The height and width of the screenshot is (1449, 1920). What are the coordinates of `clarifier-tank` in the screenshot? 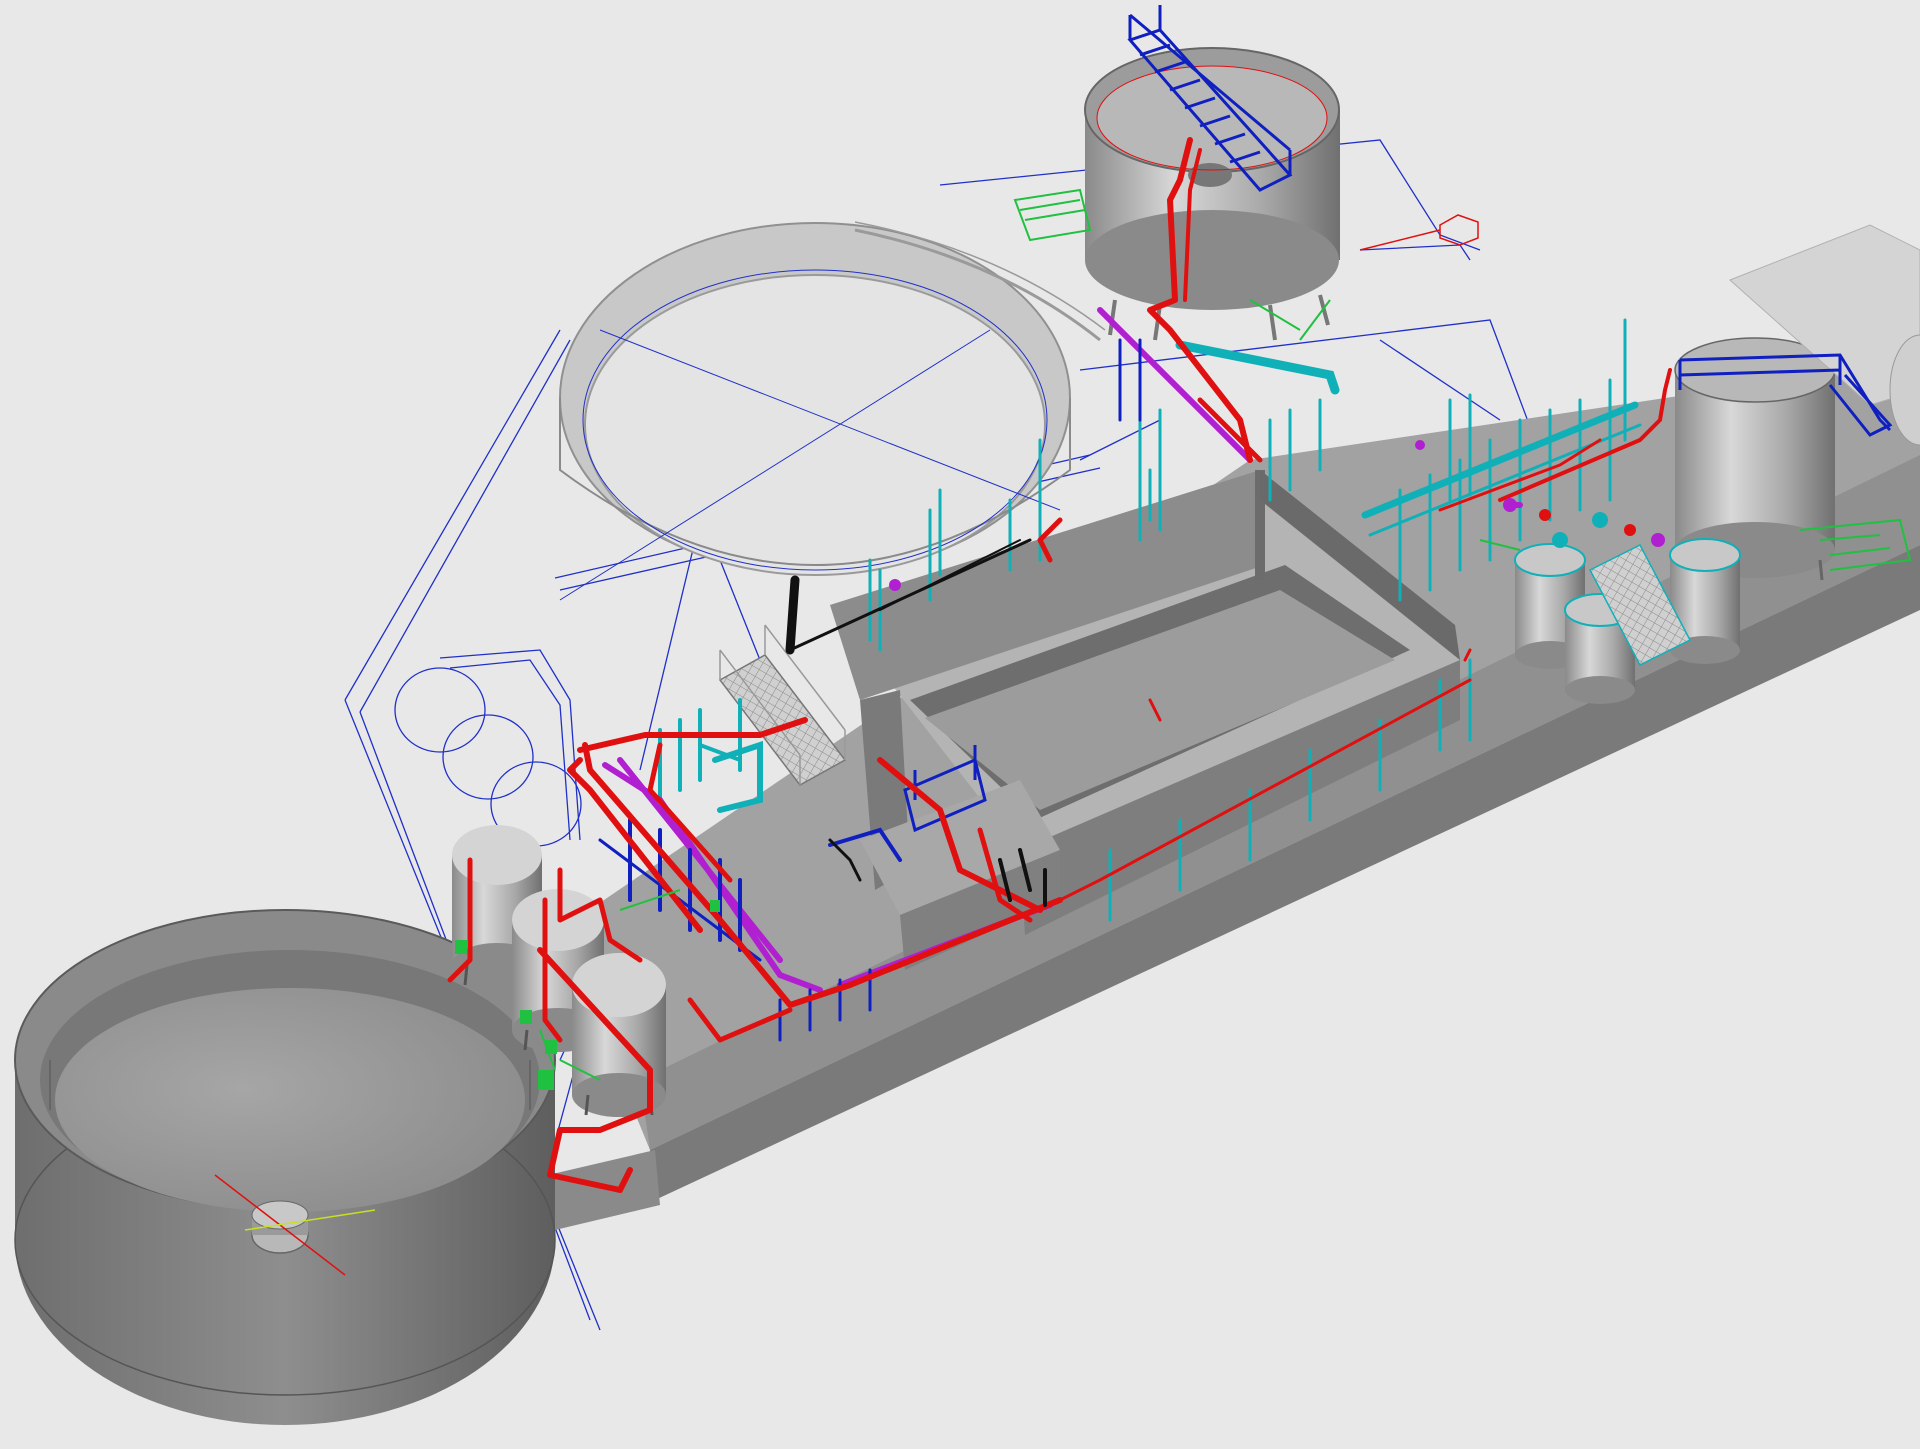 It's located at (285, 1167).